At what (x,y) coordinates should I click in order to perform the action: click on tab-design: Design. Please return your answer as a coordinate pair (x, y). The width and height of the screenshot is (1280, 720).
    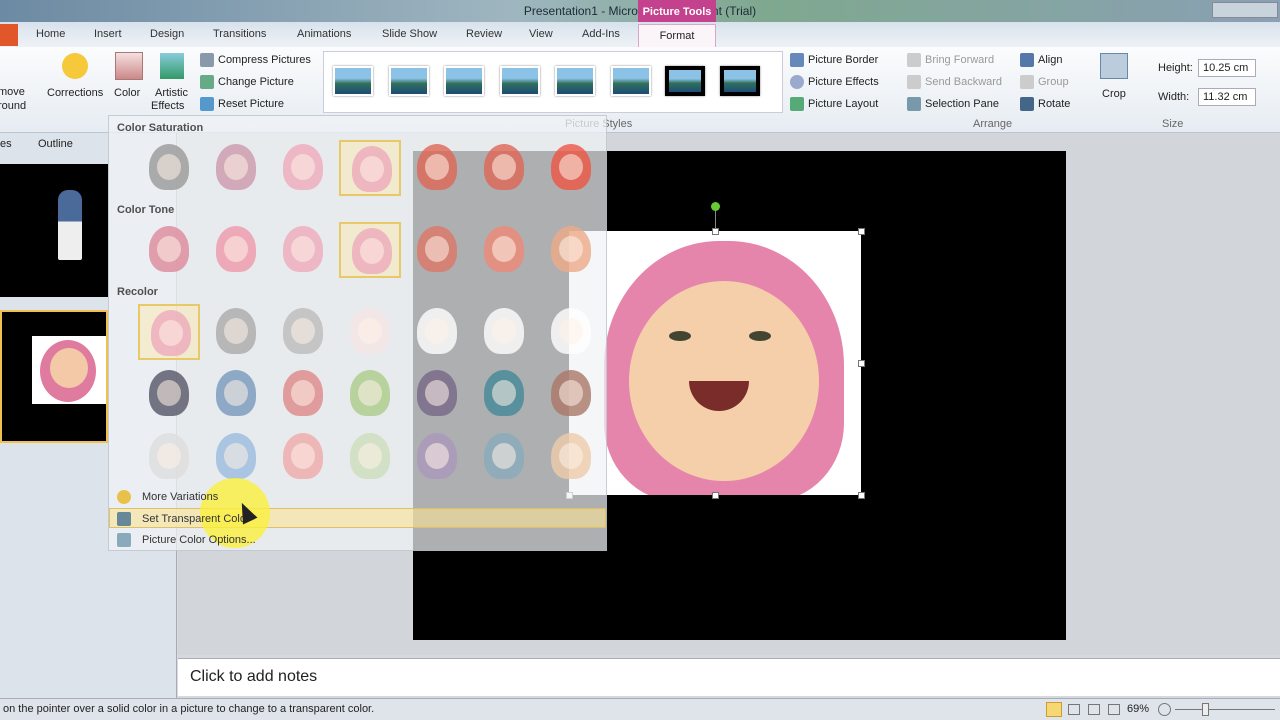
    Looking at the image, I should click on (167, 34).